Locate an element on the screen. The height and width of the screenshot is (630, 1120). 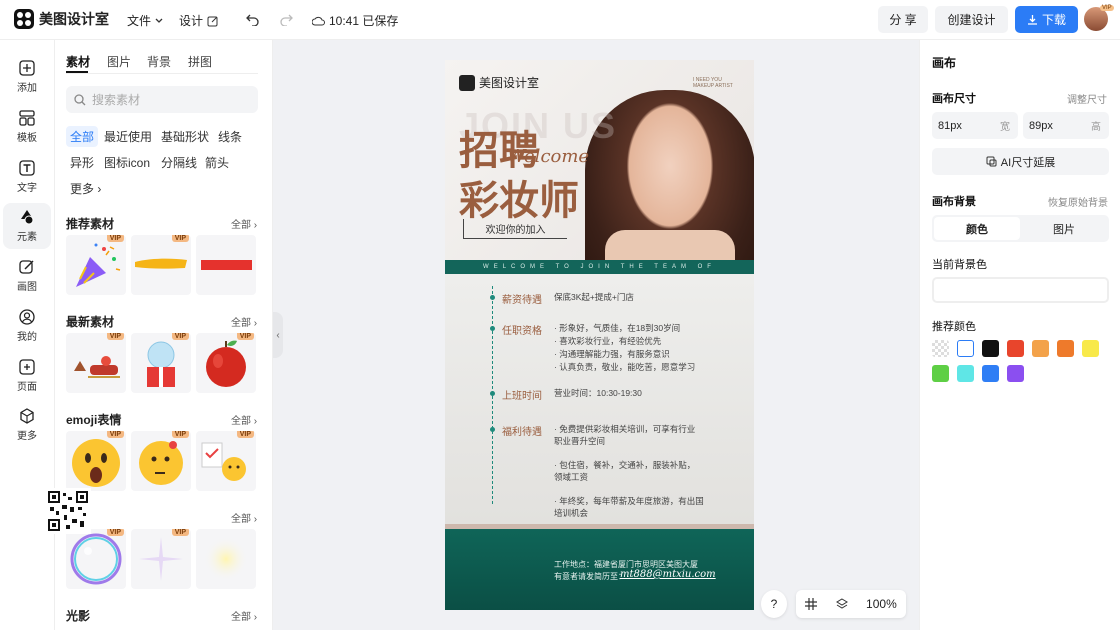
section-title: 推荐素材 is located at coordinates (90, 224).